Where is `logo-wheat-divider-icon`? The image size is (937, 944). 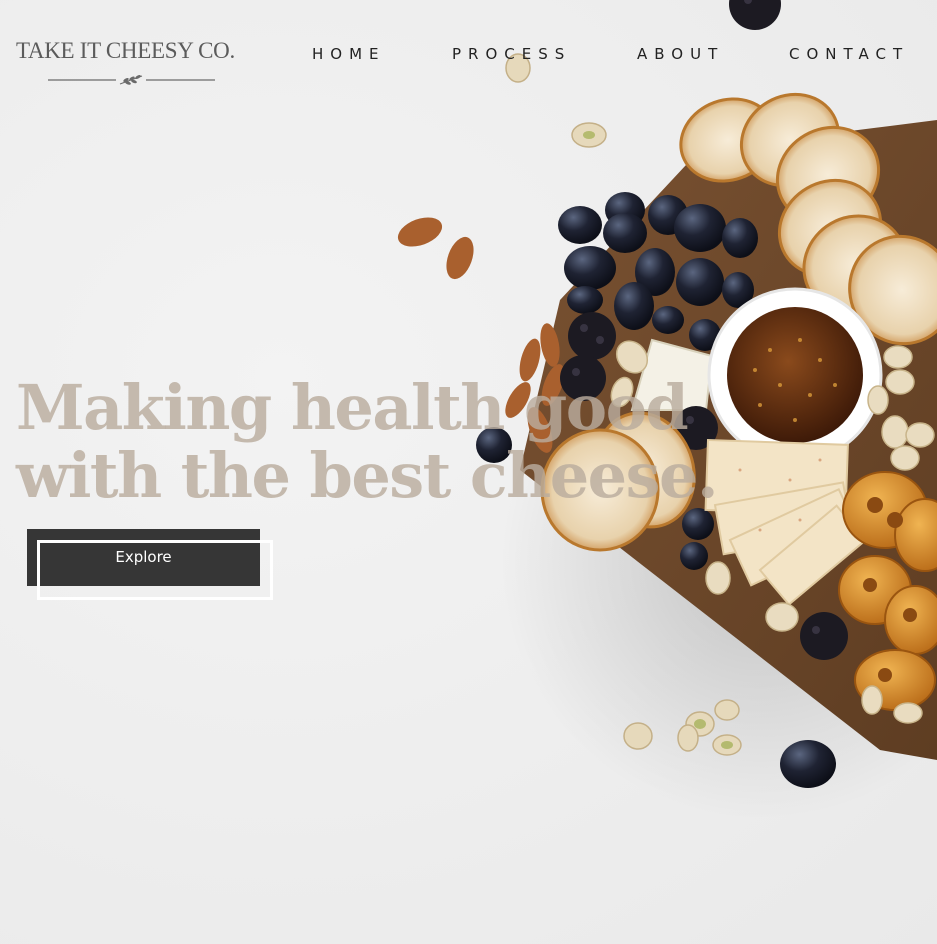
logo-wheat-divider-icon is located at coordinates (131, 80).